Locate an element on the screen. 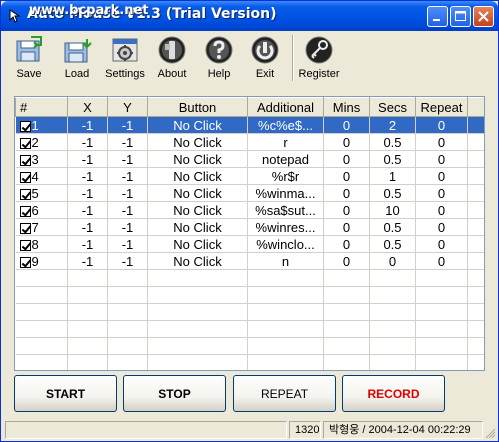 This screenshot has height=442, width=499. table-row: 2 -1 -1 No Click r 0 0.5 0 is located at coordinates (249, 142).